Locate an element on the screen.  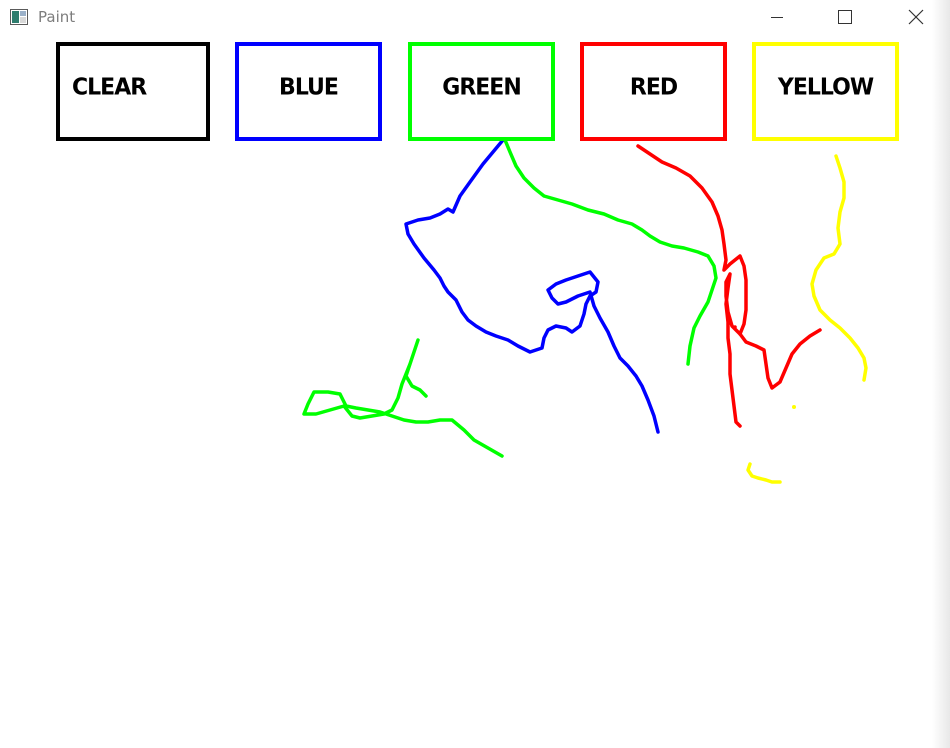
app-icon is located at coordinates (19, 17).